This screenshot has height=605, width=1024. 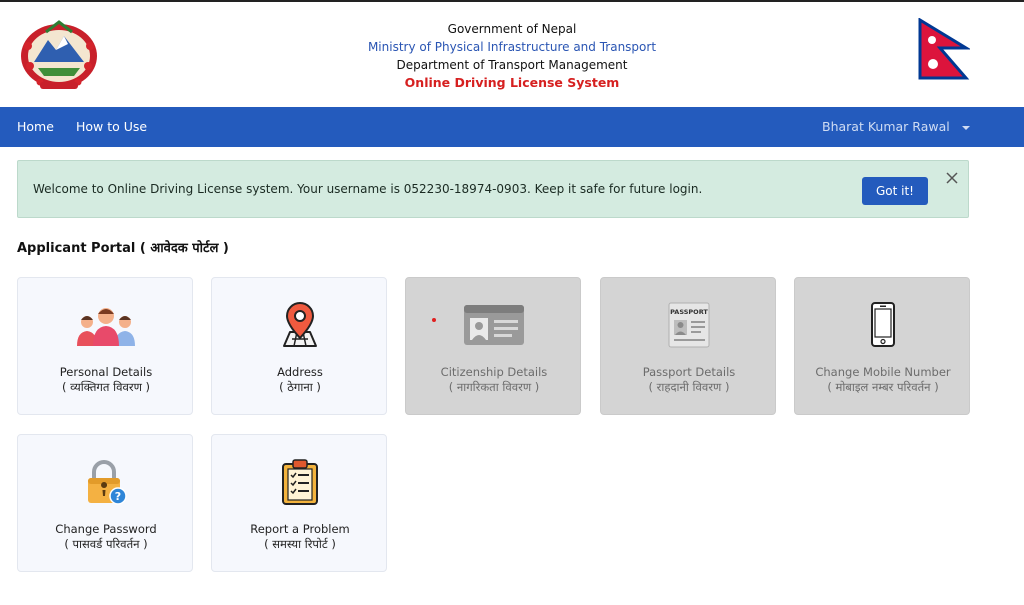 I want to click on card-citizenship-details: Citizenship Details ( नागरिकता विवरण ), so click(x=493, y=346).